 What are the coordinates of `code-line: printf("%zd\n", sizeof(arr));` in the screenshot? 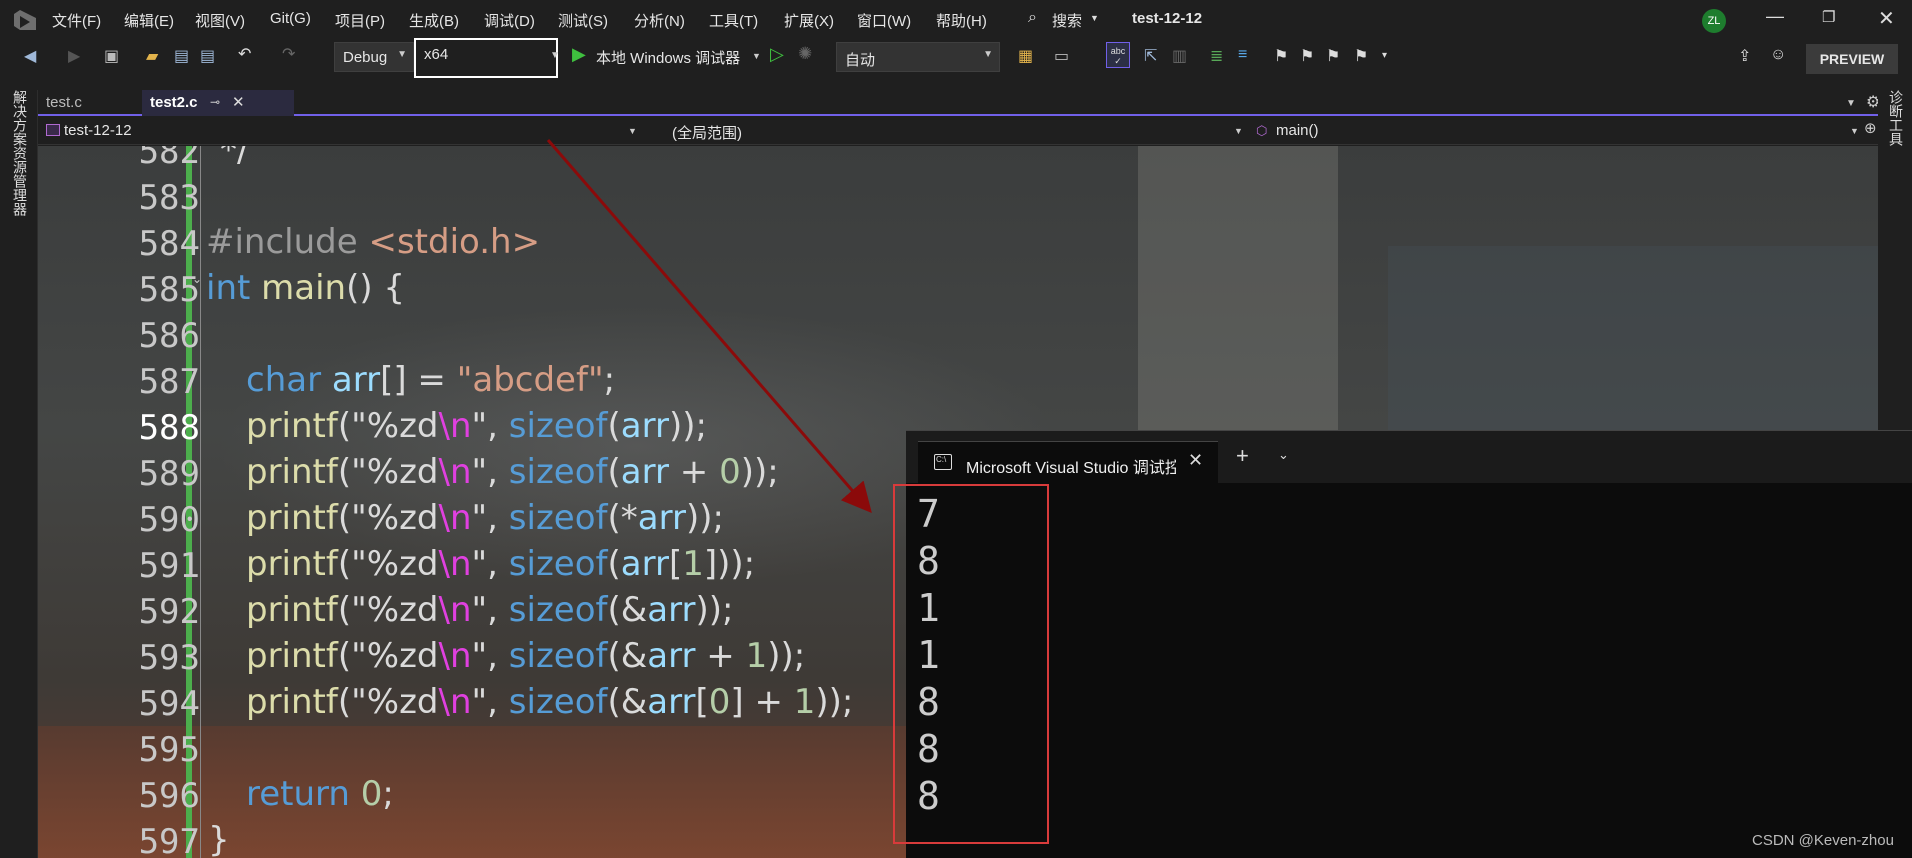 It's located at (476, 426).